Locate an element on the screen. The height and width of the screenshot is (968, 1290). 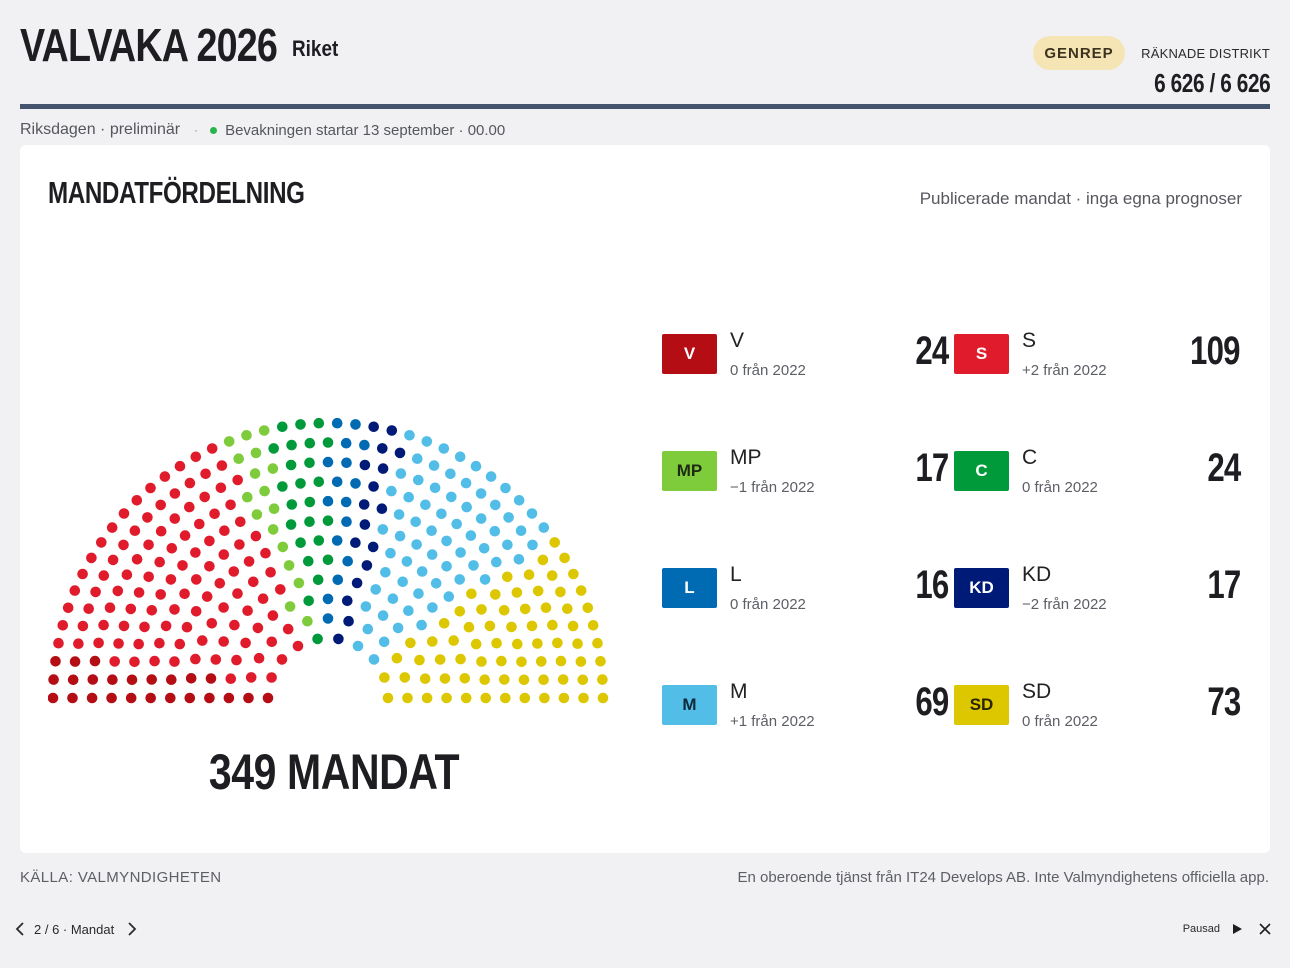
pager-label: 2 / 6 · Mandat is located at coordinates (74, 929).